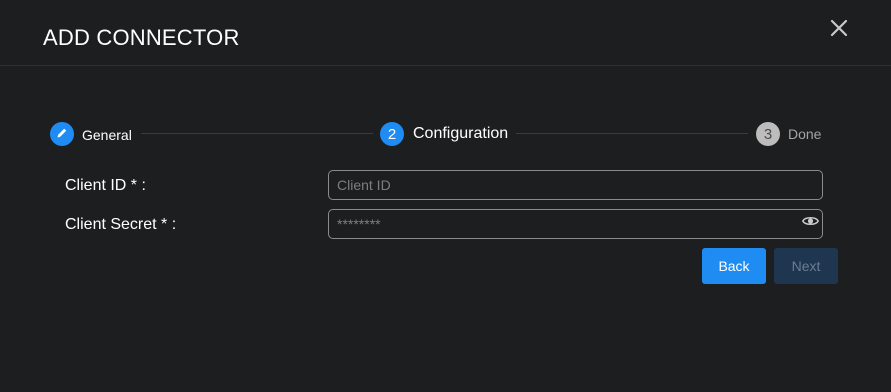 The image size is (891, 392). Describe the element at coordinates (839, 28) in the screenshot. I see `close-icon` at that location.